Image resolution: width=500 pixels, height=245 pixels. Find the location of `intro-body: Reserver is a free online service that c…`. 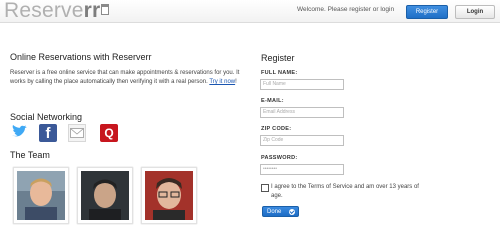

intro-body: Reserver is a free online service that c… is located at coordinates (125, 77).